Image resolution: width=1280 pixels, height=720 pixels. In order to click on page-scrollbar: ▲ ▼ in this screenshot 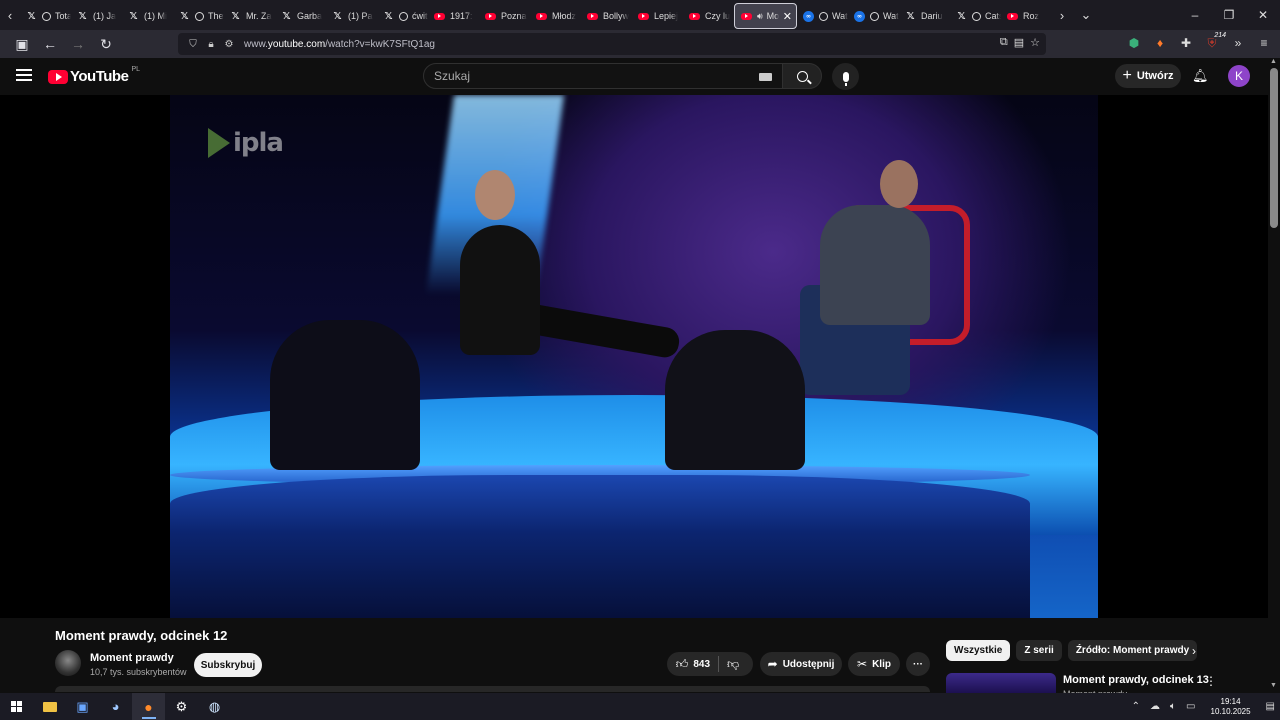, I will do `click(1274, 375)`.